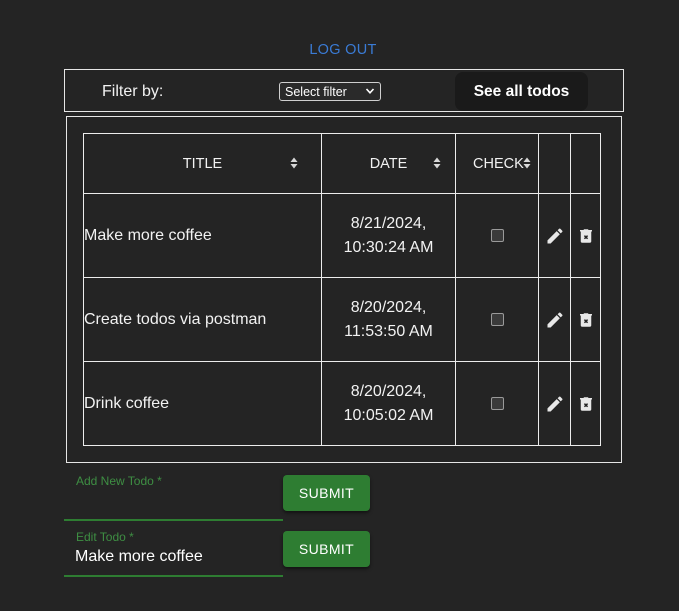 Image resolution: width=679 pixels, height=611 pixels. Describe the element at coordinates (388, 331) in the screenshot. I see `todo-date-time: 11:53:50 AM` at that location.